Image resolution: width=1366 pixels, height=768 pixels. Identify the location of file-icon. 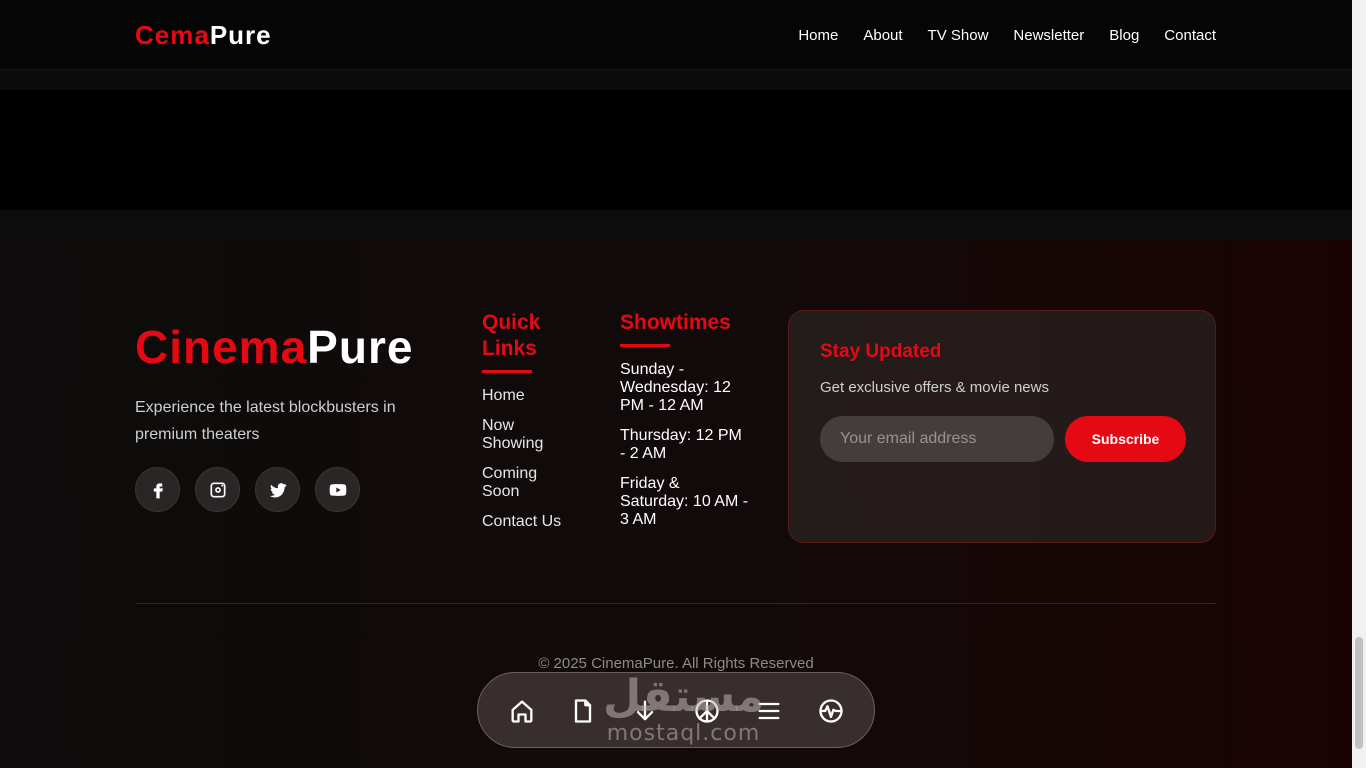
(583, 711).